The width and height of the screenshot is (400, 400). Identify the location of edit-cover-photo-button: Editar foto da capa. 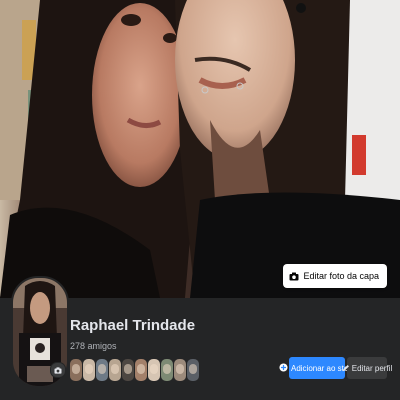
(335, 276).